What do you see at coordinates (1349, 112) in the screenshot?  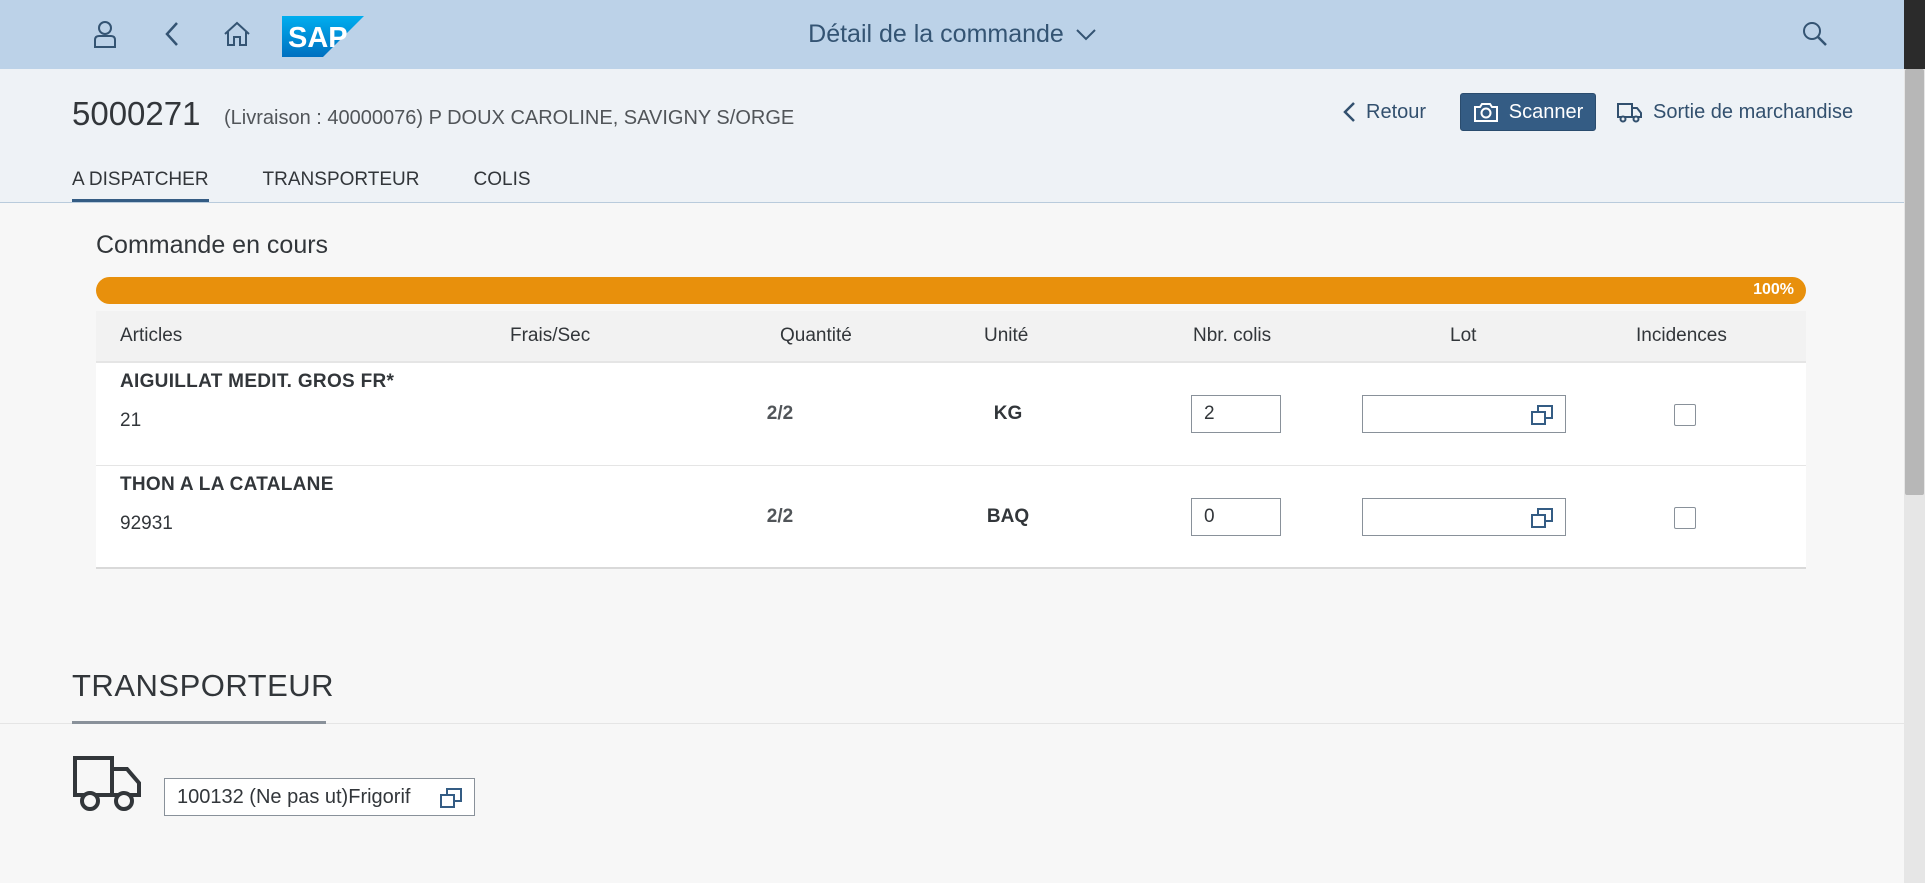 I see `chevron-left-icon` at bounding box center [1349, 112].